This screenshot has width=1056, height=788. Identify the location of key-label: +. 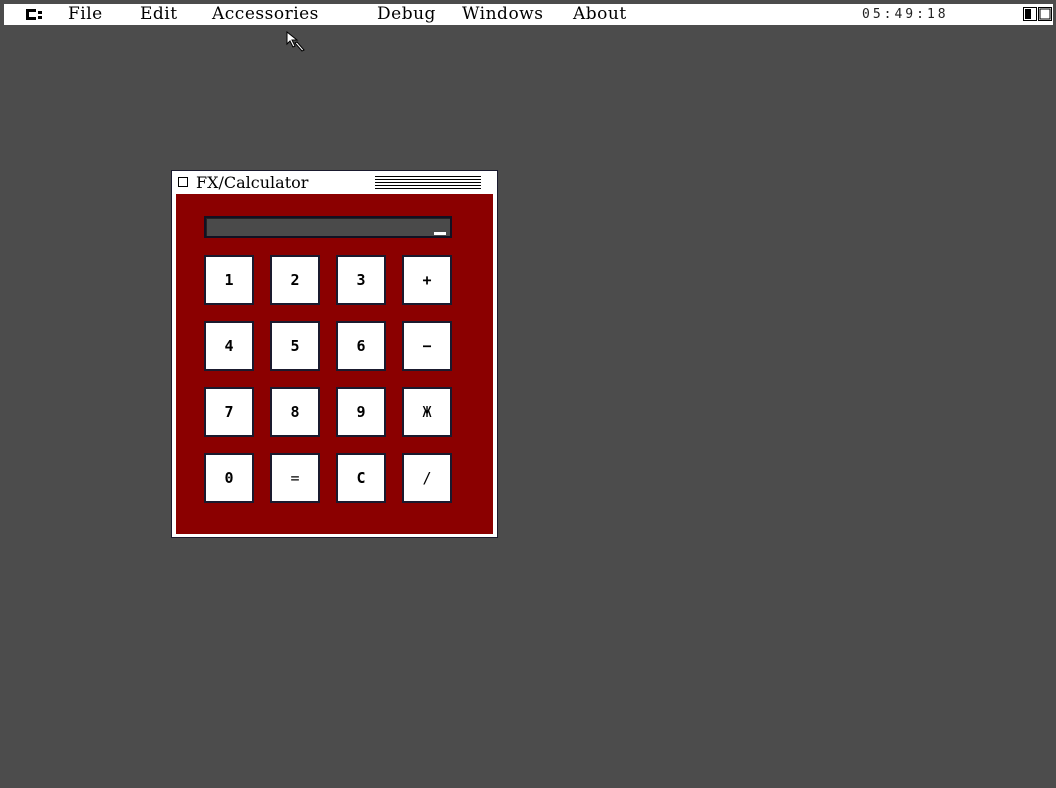
(427, 280).